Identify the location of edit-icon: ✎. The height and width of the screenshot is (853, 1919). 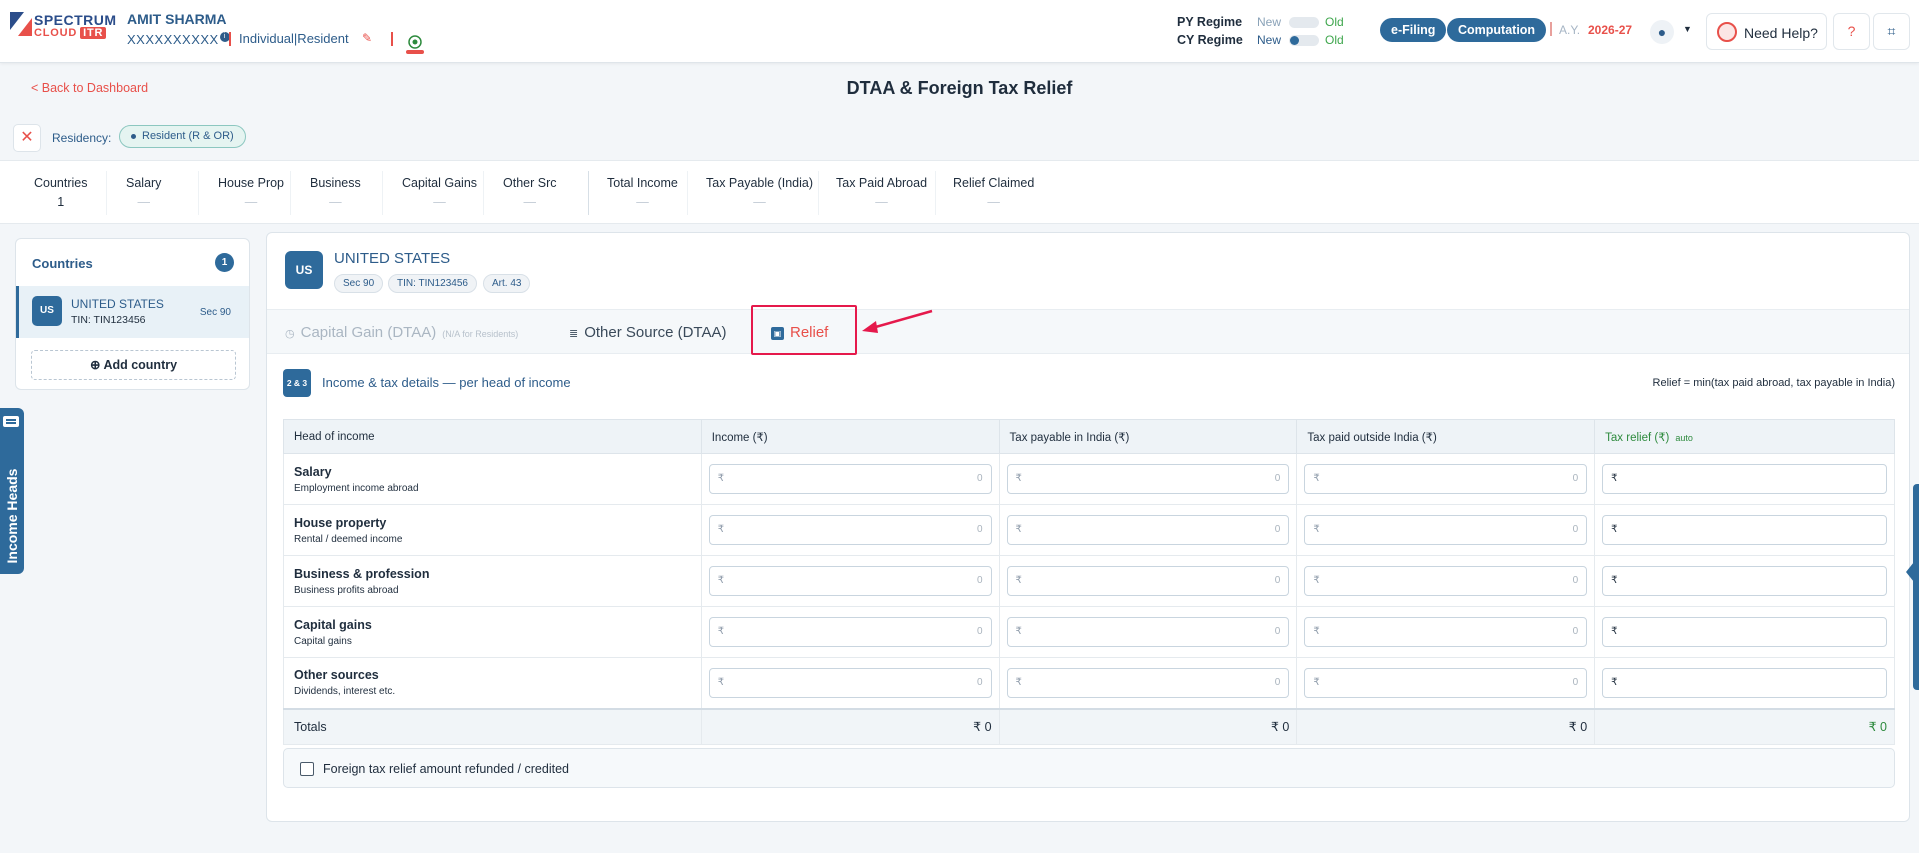
(367, 38).